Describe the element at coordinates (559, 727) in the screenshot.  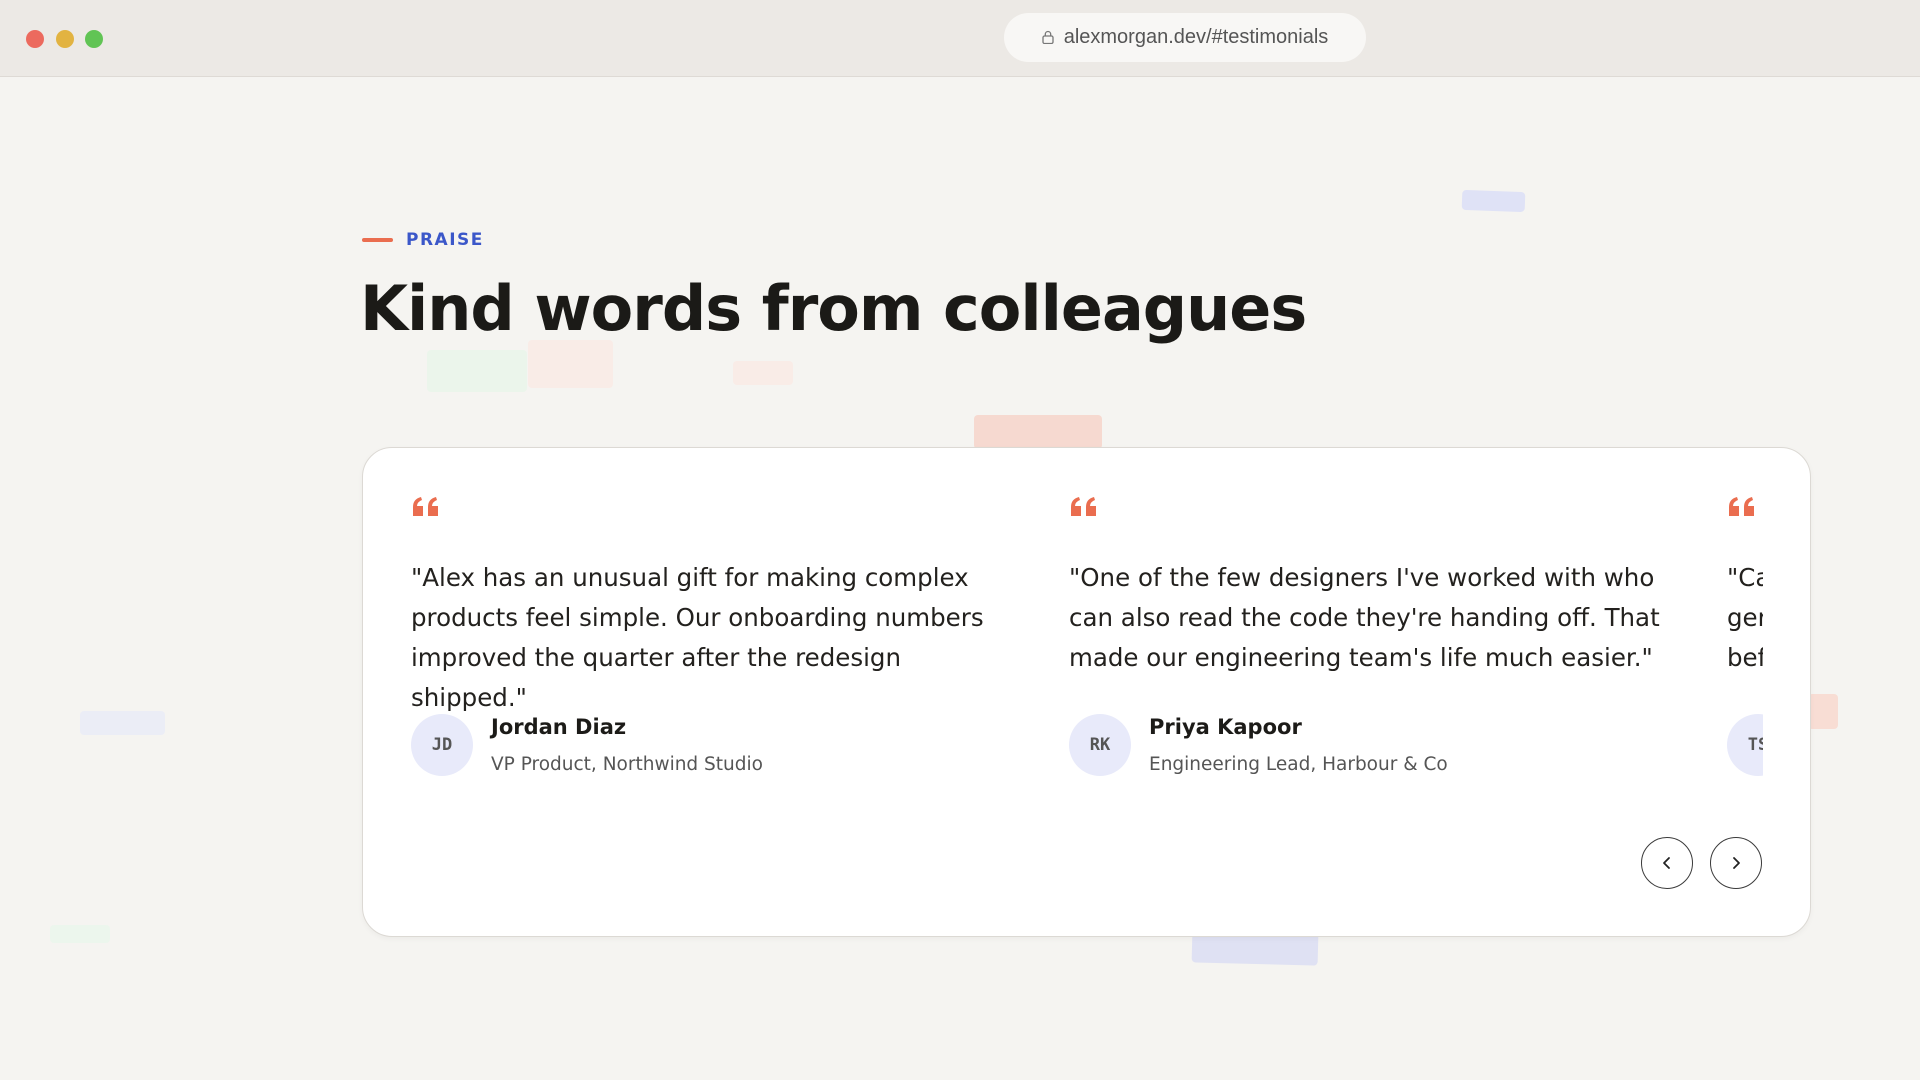
I see `testimonial-author-name: Jordan Diaz` at that location.